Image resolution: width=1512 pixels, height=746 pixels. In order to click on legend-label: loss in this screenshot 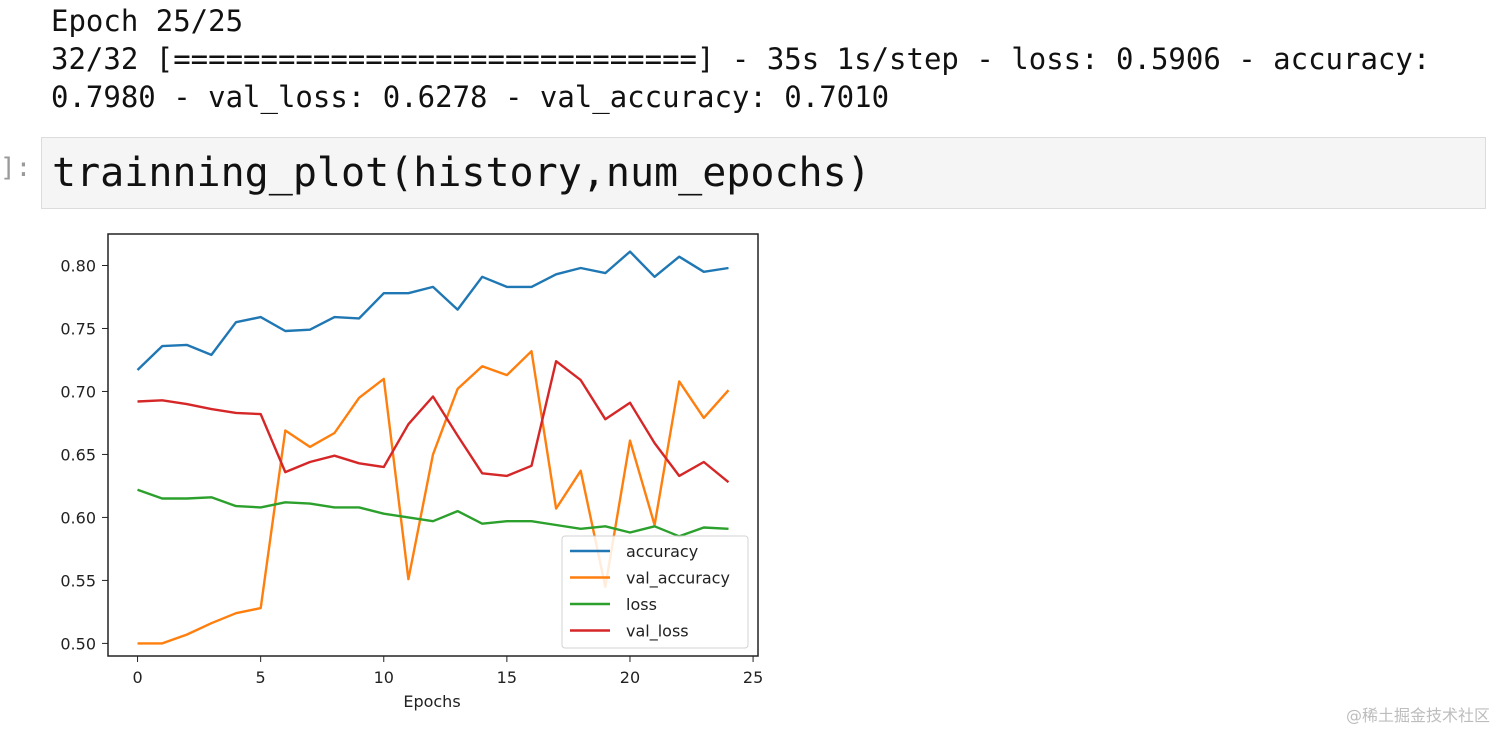, I will do `click(641, 604)`.